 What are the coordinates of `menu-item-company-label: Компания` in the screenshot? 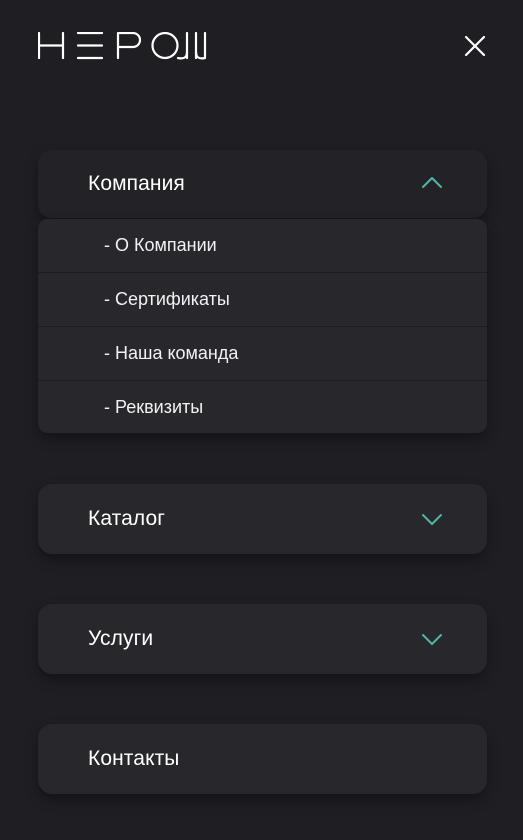 It's located at (136, 183).